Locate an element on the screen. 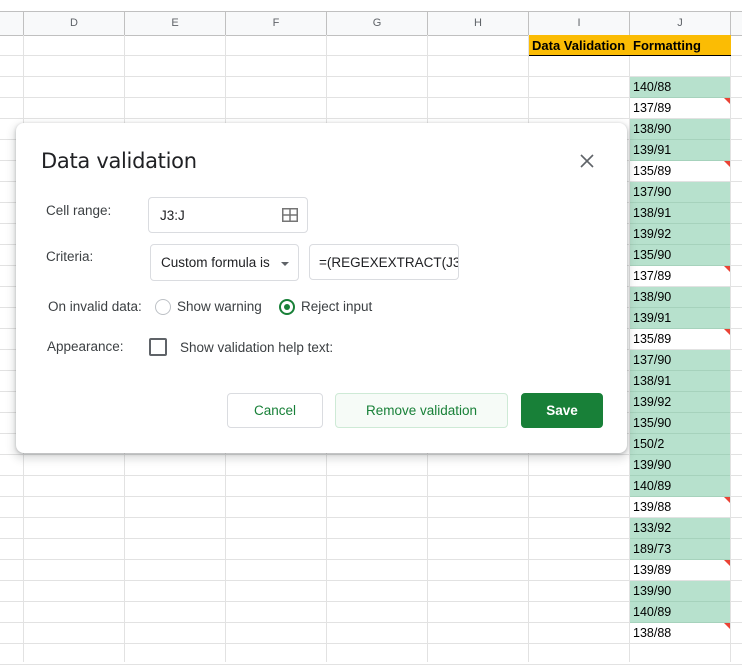 This screenshot has width=742, height=665. column-header-e: E is located at coordinates (174, 23).